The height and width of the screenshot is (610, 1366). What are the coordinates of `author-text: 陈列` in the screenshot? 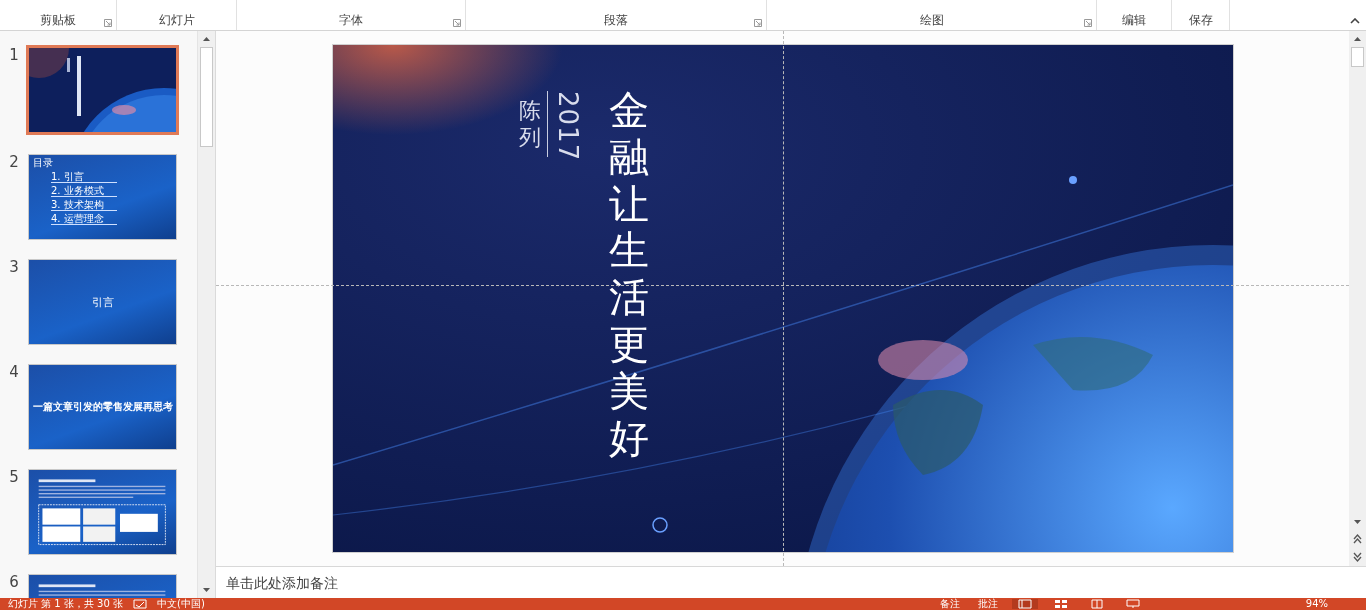 It's located at (529, 124).